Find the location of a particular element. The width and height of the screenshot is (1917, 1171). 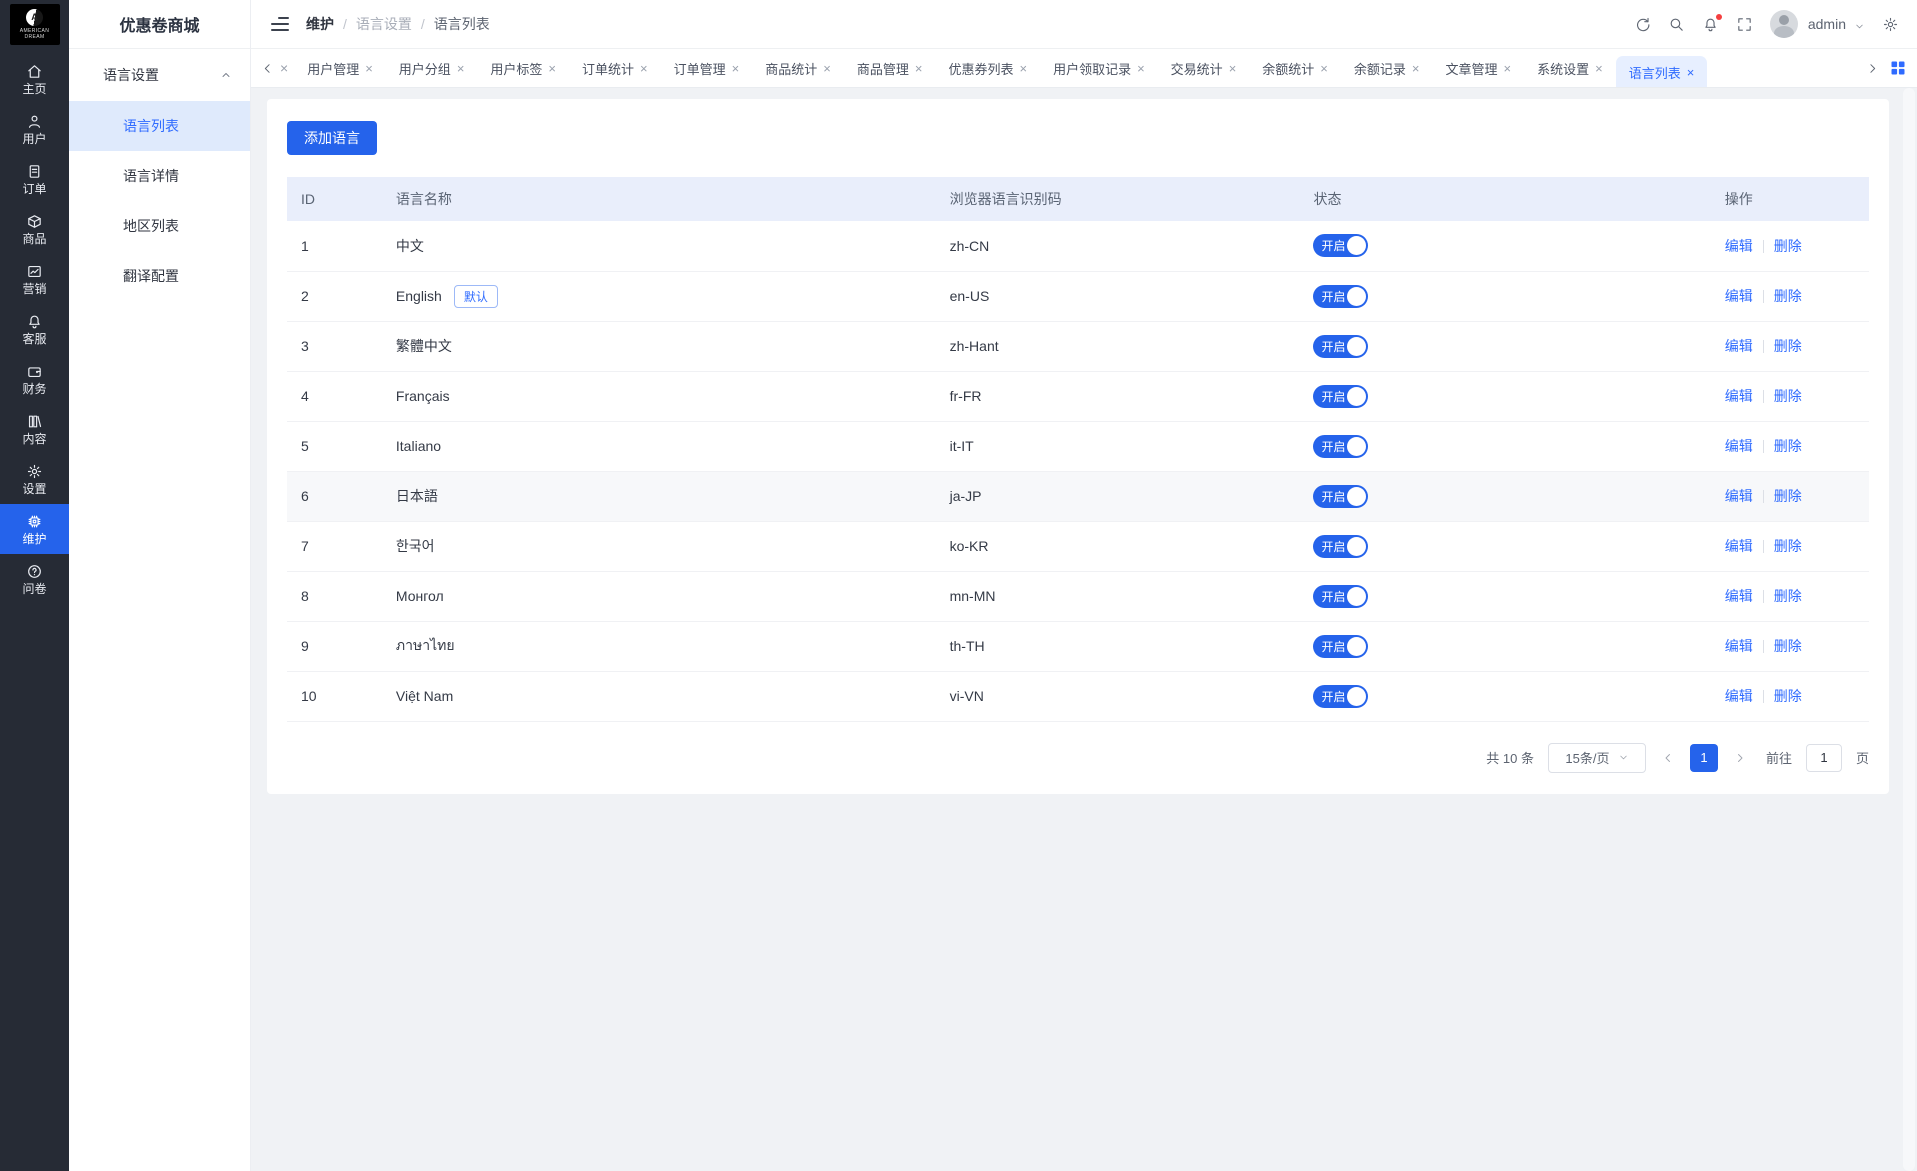

tab: 用户领取记录 × is located at coordinates (1099, 68).